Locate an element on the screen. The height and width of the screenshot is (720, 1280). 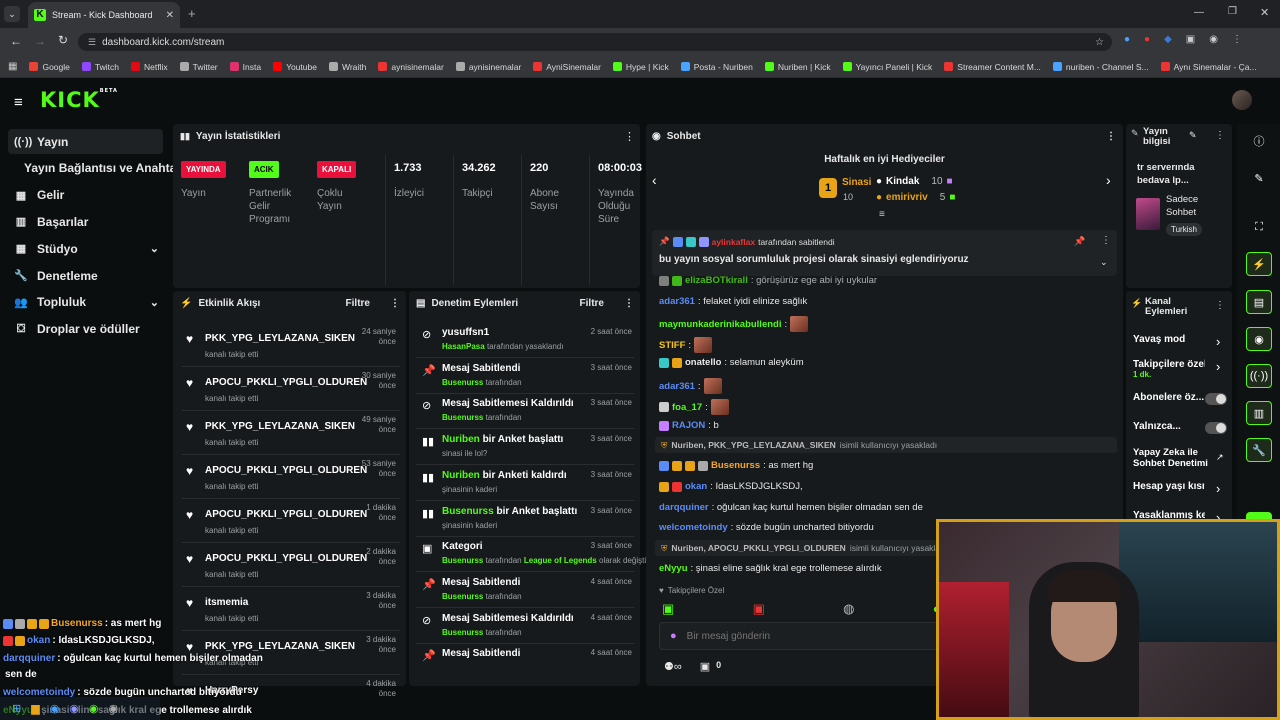
reload-icon: ↻ is located at coordinates (63, 40).